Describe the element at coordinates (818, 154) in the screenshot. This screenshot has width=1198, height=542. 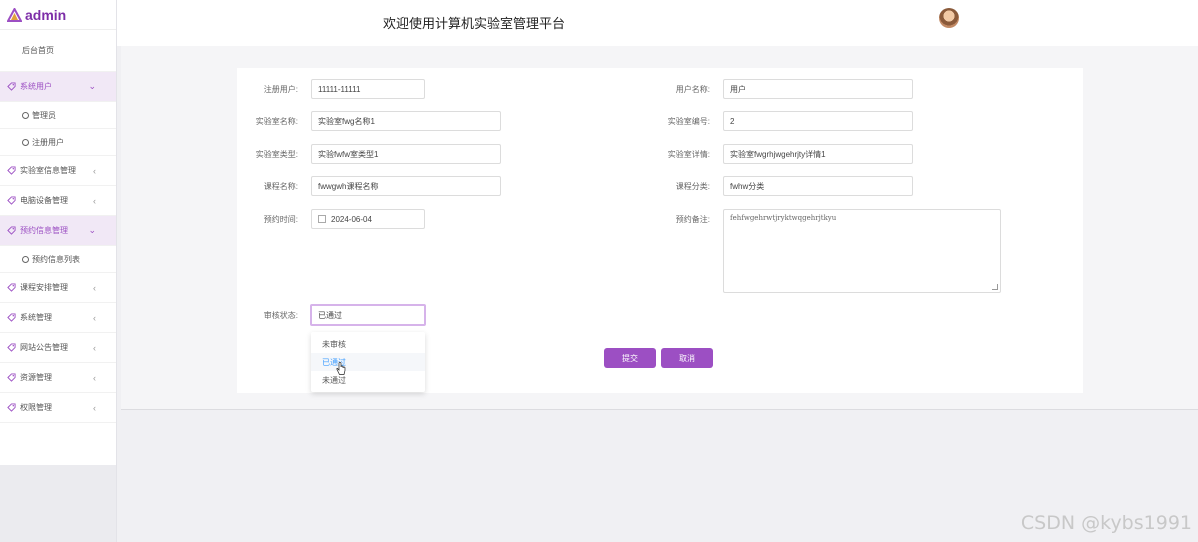
I see `lab-detail-field: 实验室fwgrhjwgehrjty详情1` at that location.